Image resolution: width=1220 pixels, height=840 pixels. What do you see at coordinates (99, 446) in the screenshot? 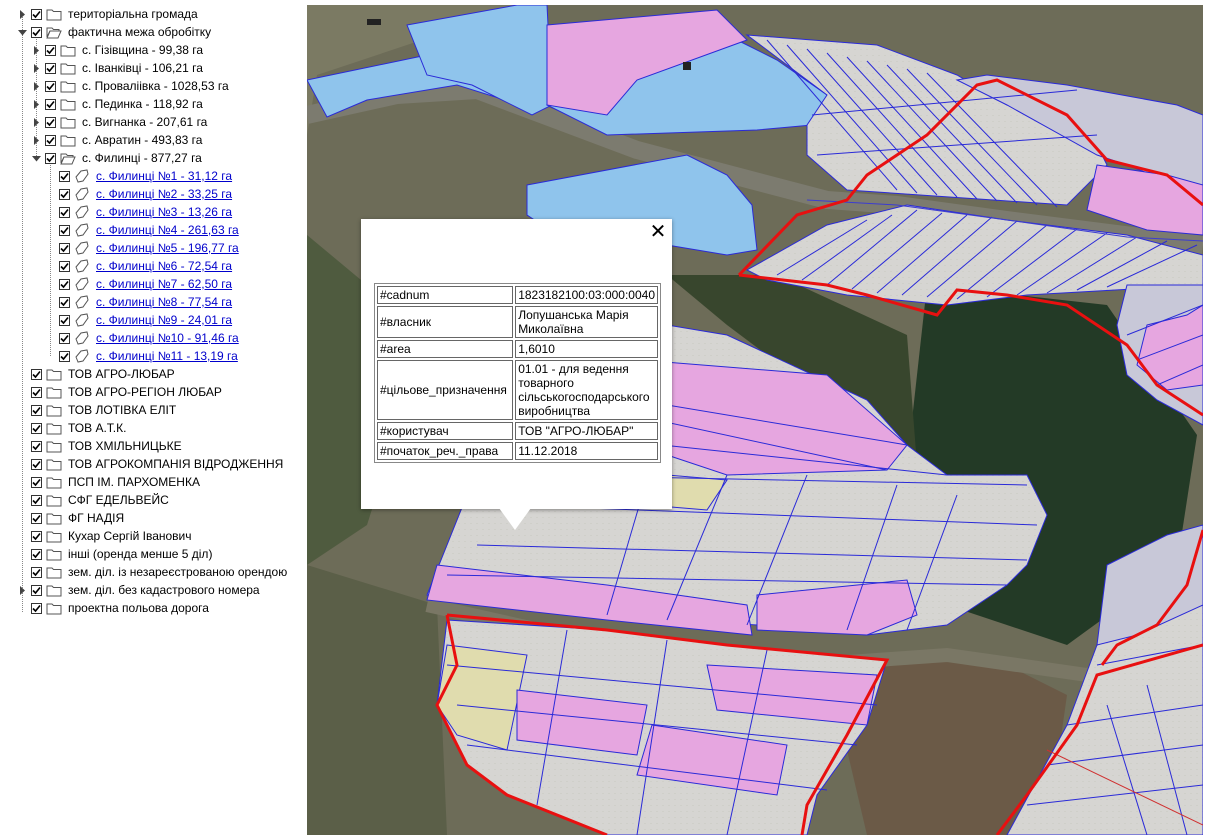
I see `layer-tree-item: ТОВ ХМІЛЬНИЦЬКЕ` at bounding box center [99, 446].